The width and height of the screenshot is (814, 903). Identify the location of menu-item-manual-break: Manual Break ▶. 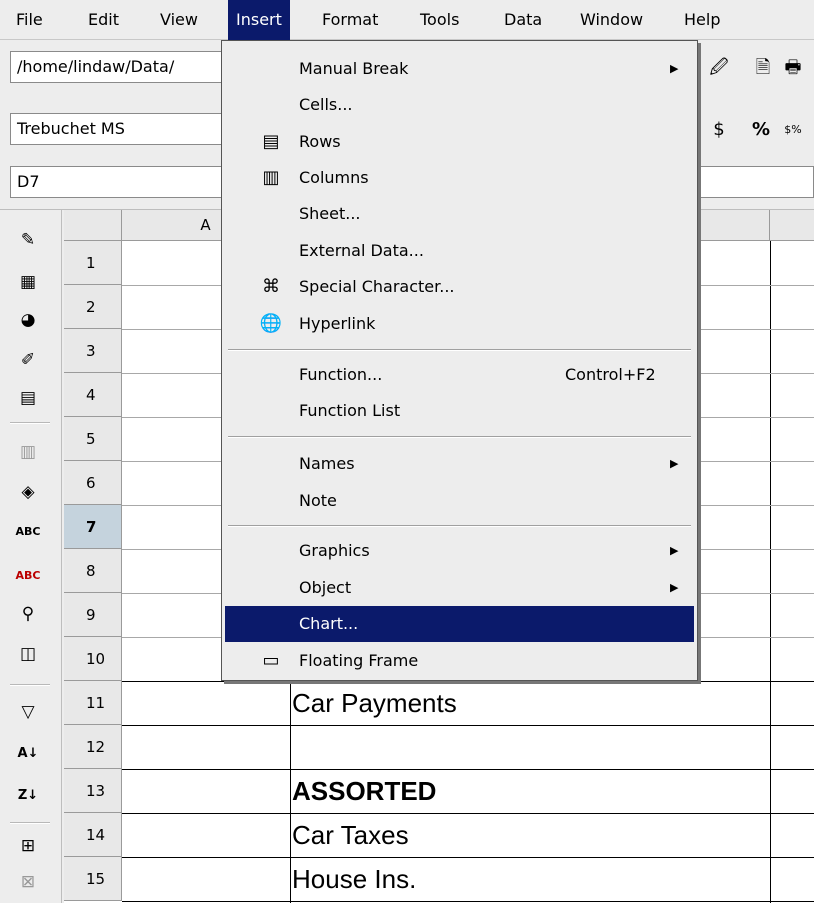
(459, 69).